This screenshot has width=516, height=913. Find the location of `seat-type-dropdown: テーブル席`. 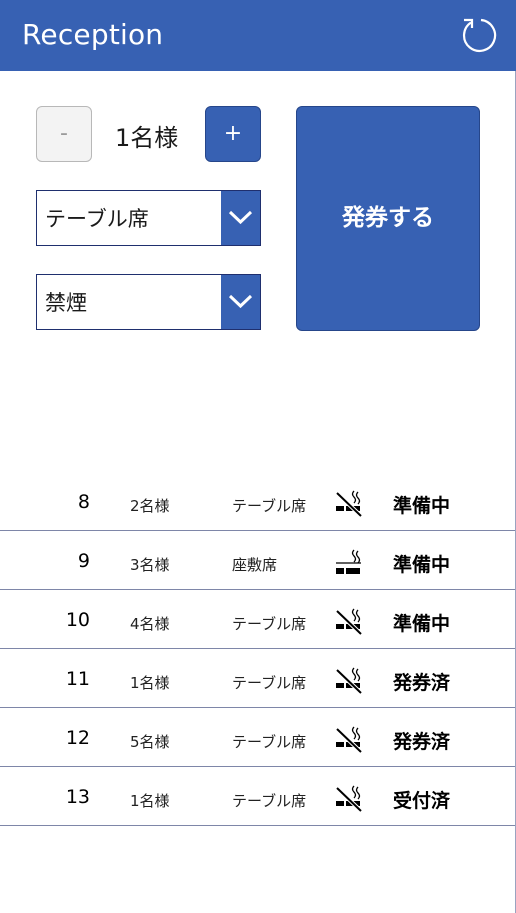

seat-type-dropdown: テーブル席 is located at coordinates (148, 218).